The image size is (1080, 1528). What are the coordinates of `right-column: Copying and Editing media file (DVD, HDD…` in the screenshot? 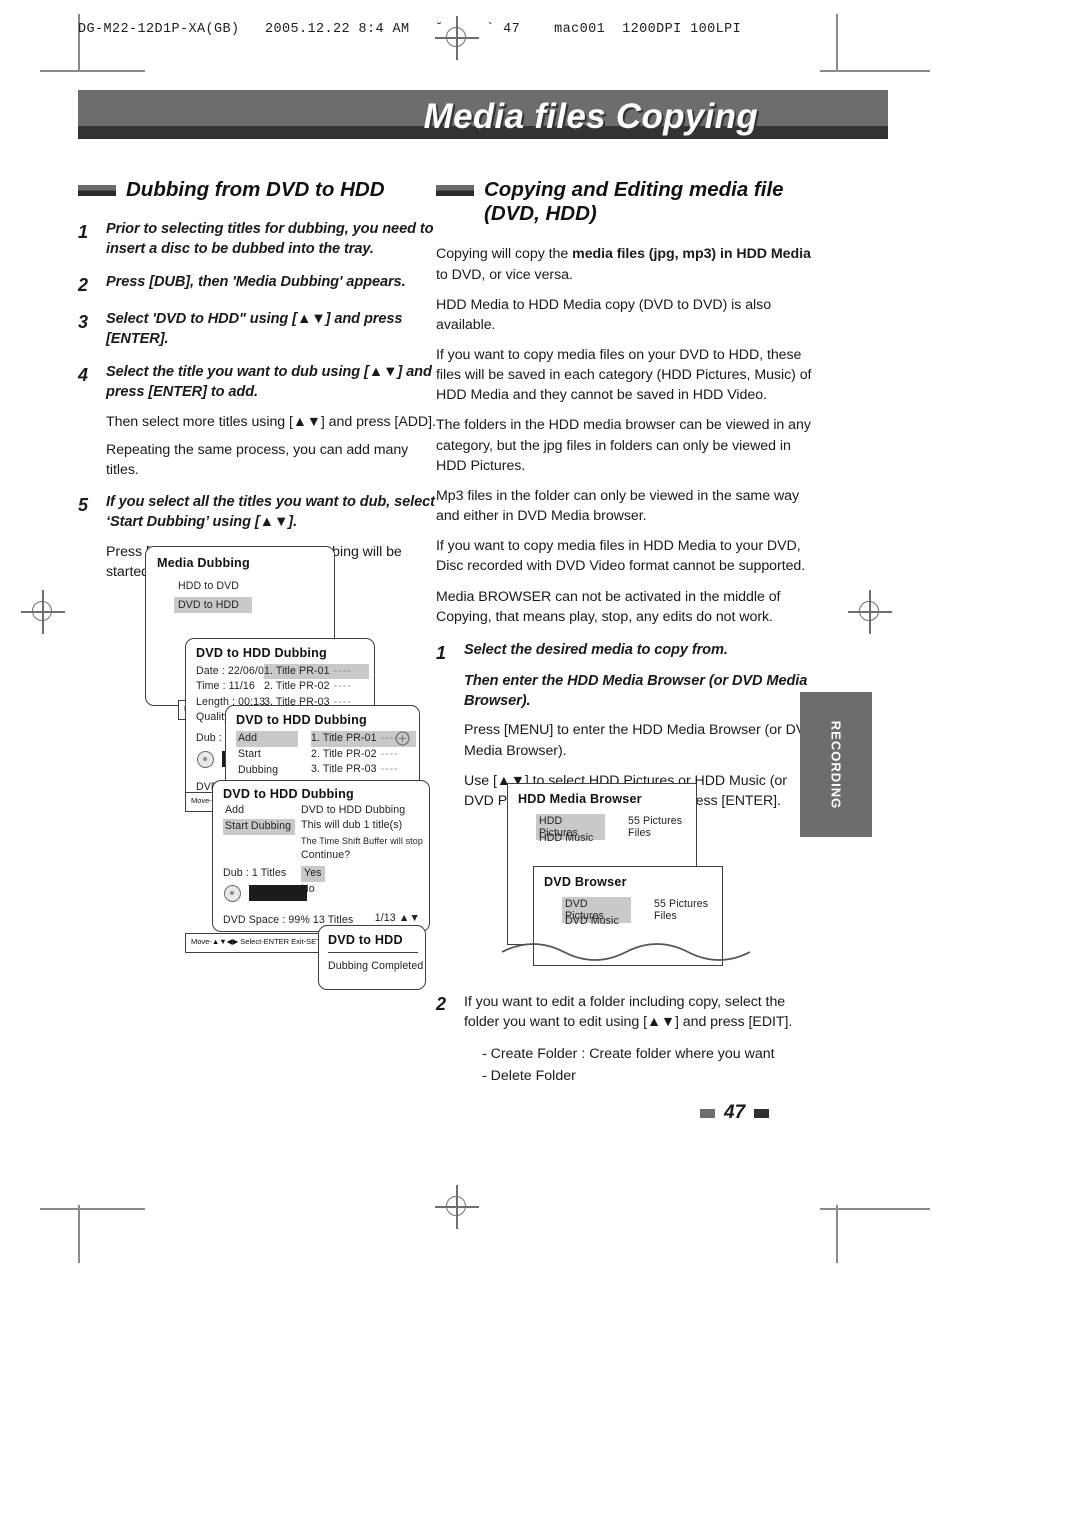 It's located at (627, 494).